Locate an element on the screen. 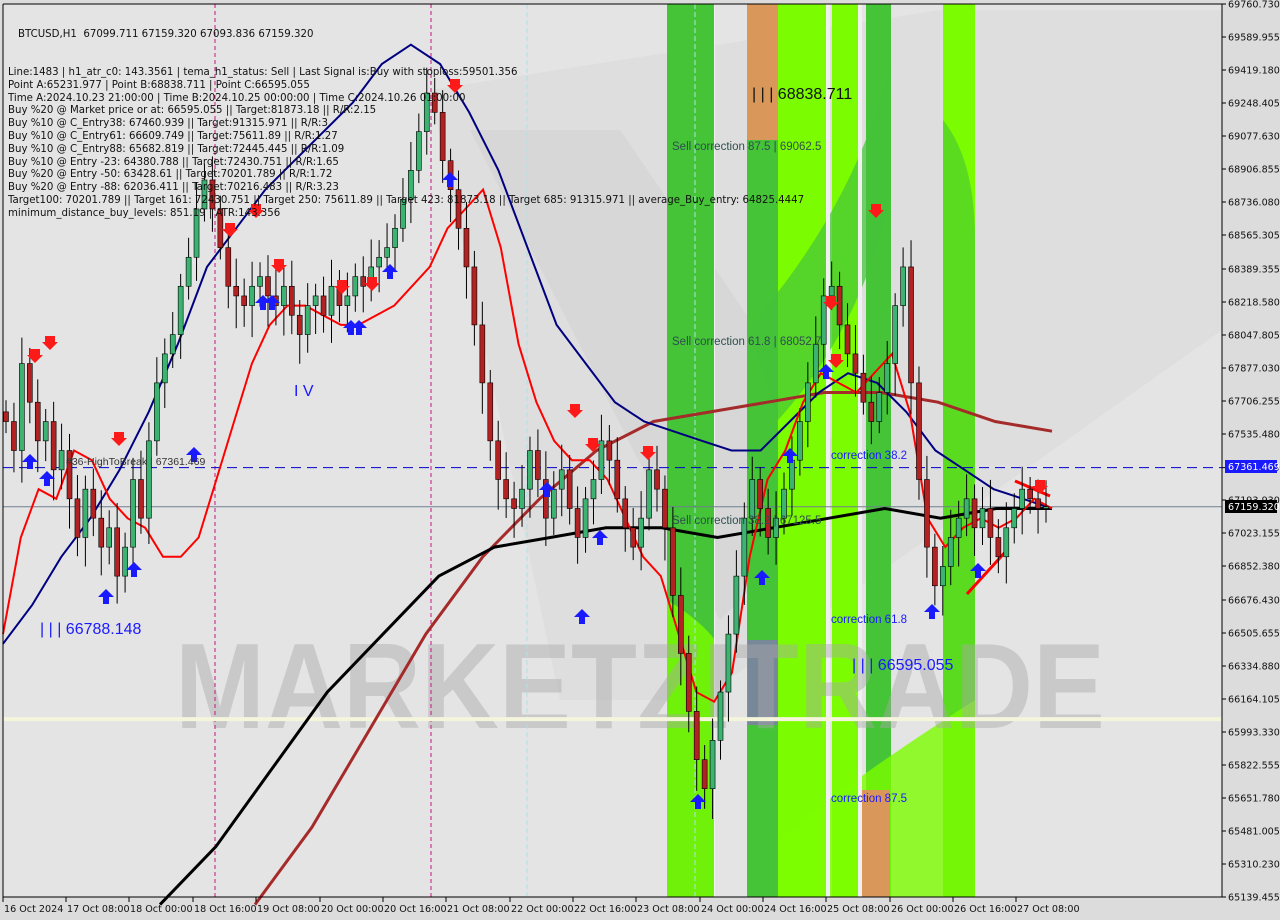  price-tick-label: 67877.030 is located at coordinates (1254, 369).